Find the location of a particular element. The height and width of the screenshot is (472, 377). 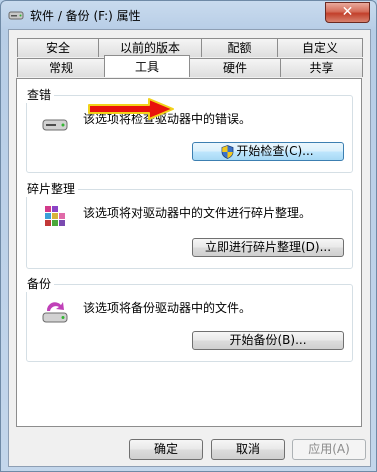

backup-description: 该选项将备份驱动器中的文件。 is located at coordinates (167, 308).